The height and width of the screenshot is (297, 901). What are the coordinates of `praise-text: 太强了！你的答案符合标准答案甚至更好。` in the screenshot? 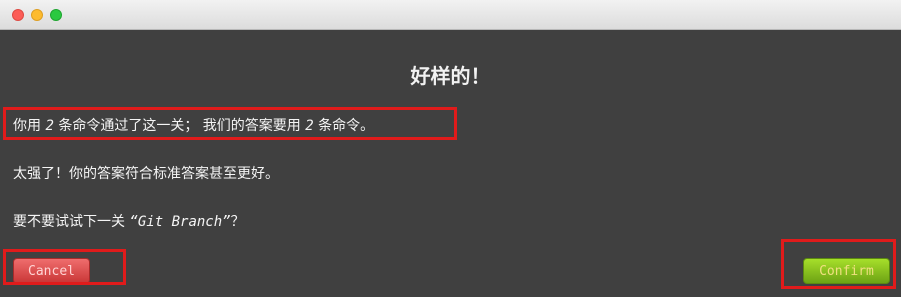 It's located at (146, 174).